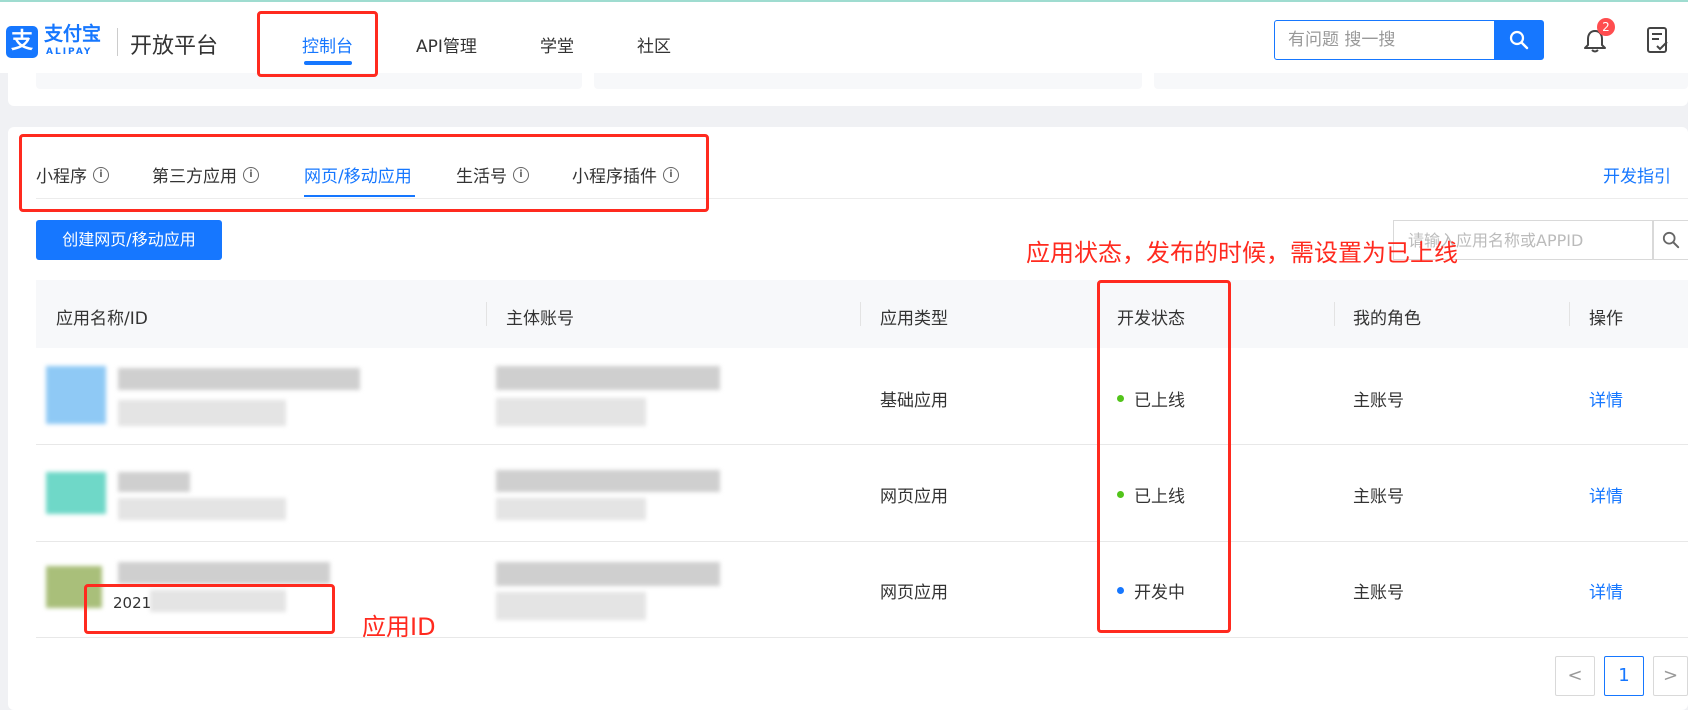  I want to click on header-search-button, so click(1518, 40).